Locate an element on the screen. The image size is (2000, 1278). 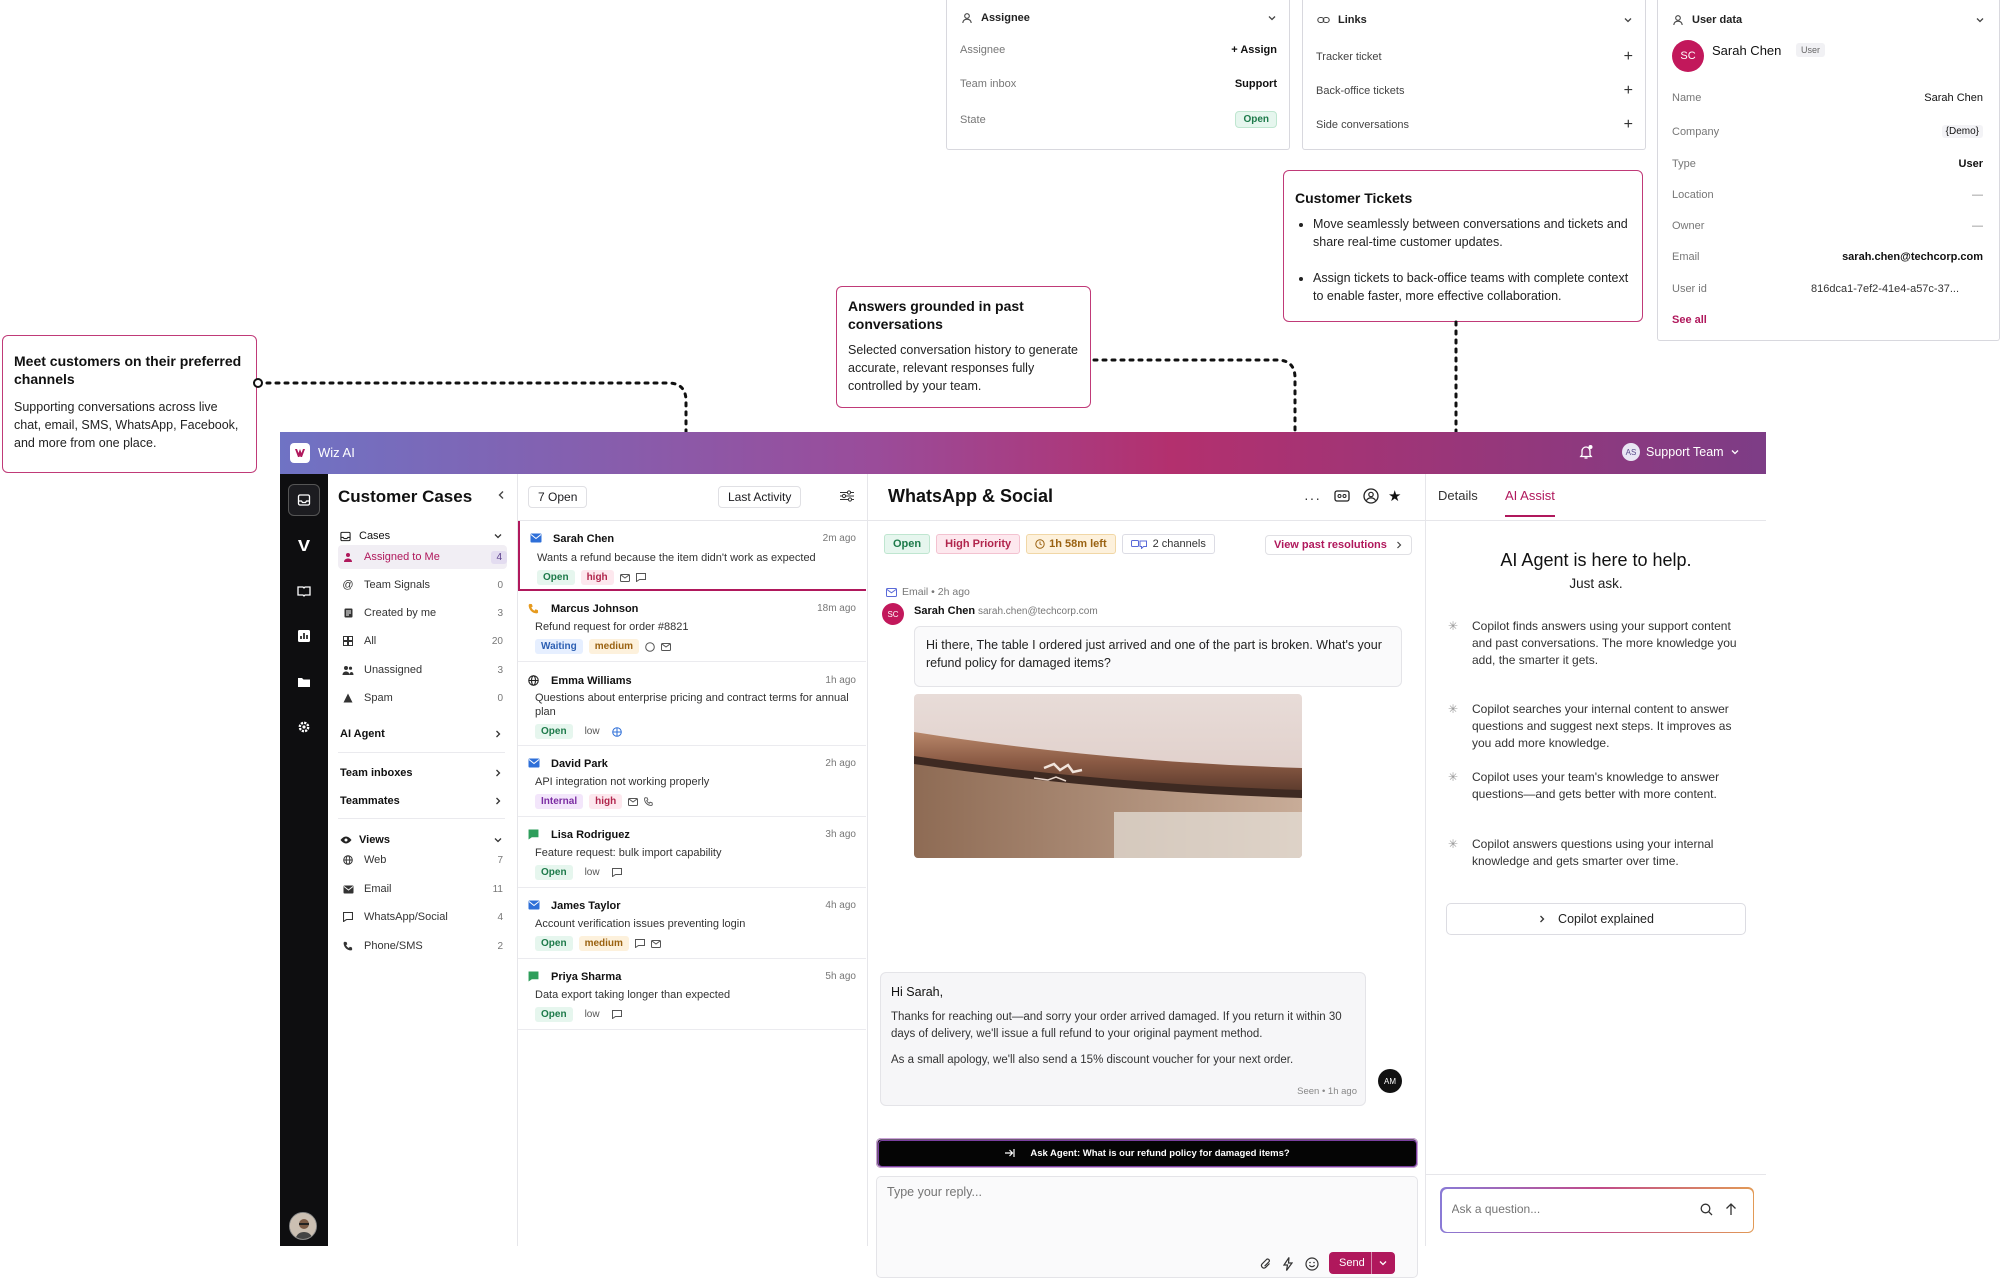
ticket-icon is located at coordinates (1342, 496).